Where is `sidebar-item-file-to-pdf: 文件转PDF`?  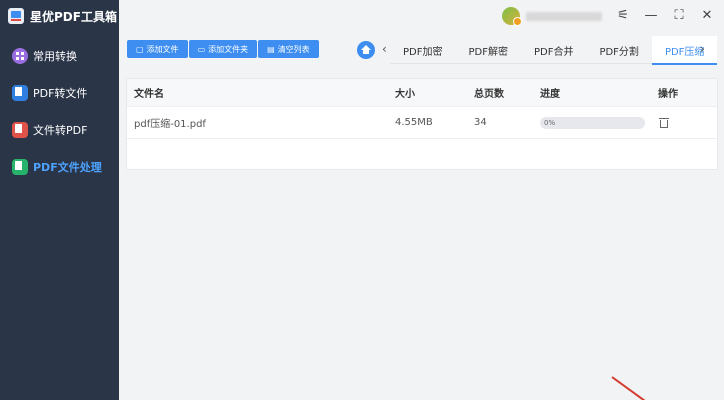
sidebar-item-file-to-pdf: 文件转PDF is located at coordinates (64, 130).